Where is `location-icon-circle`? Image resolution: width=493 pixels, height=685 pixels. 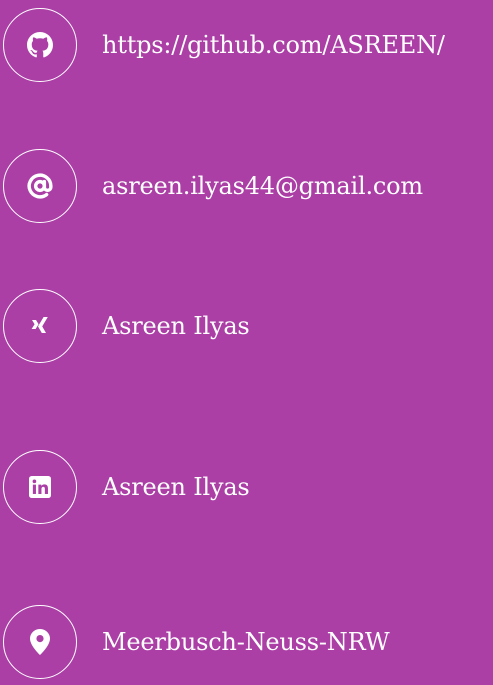 location-icon-circle is located at coordinates (40, 642).